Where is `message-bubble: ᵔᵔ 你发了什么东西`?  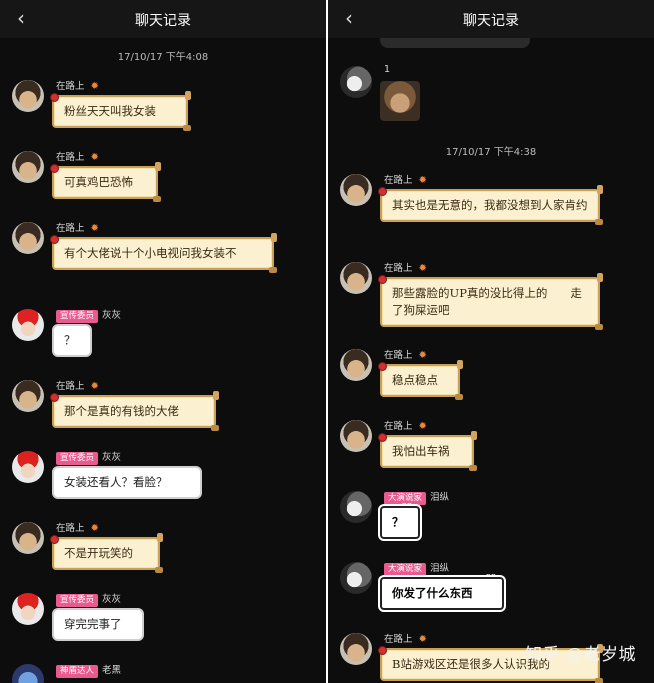
message-bubble: ᵔᵔ 你发了什么东西 is located at coordinates (442, 590).